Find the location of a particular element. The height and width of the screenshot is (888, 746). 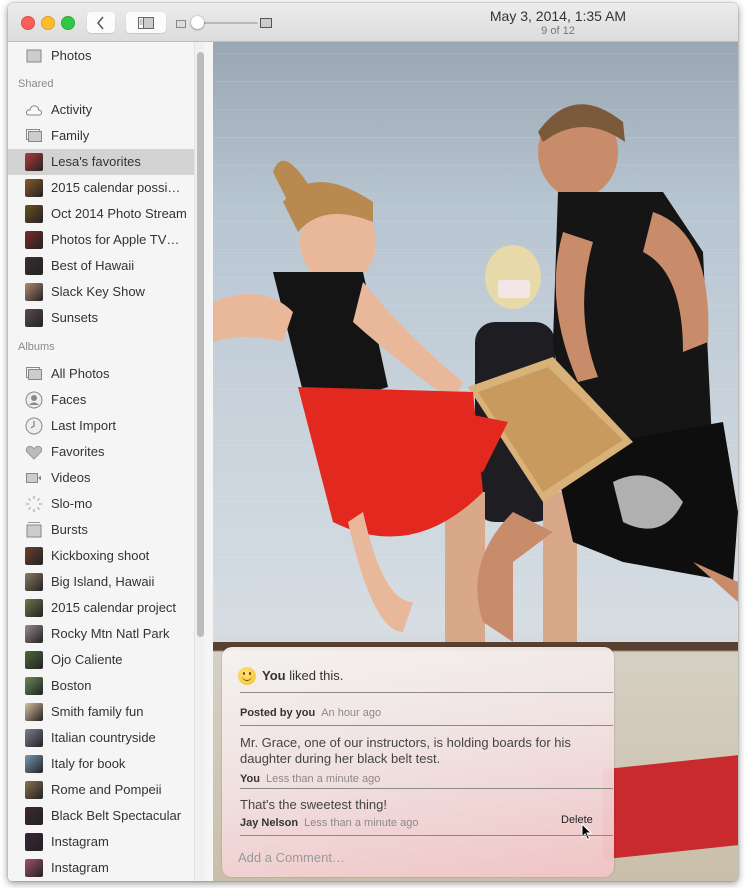

sidebar-item: Last Import is located at coordinates (101, 426).